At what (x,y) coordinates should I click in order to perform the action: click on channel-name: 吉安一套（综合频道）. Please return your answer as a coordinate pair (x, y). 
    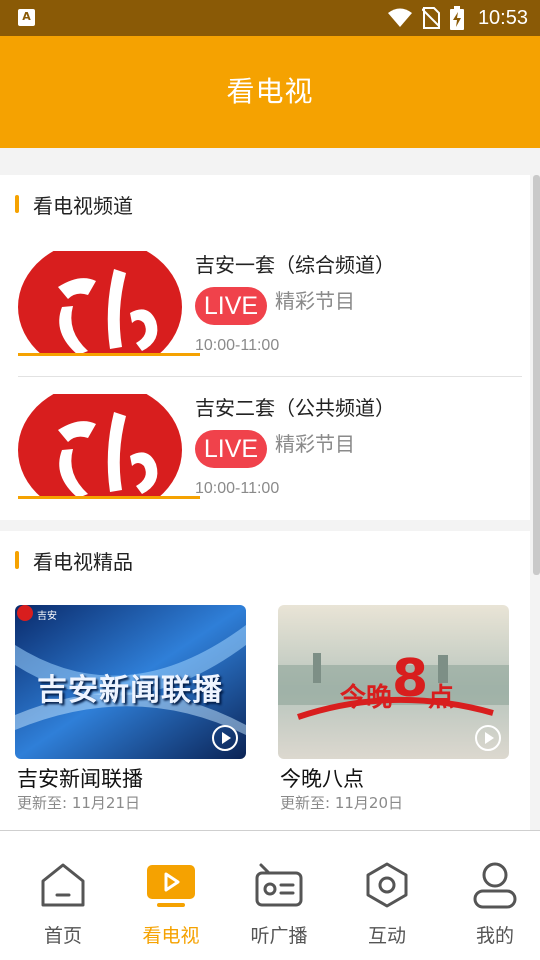
    Looking at the image, I should click on (295, 265).